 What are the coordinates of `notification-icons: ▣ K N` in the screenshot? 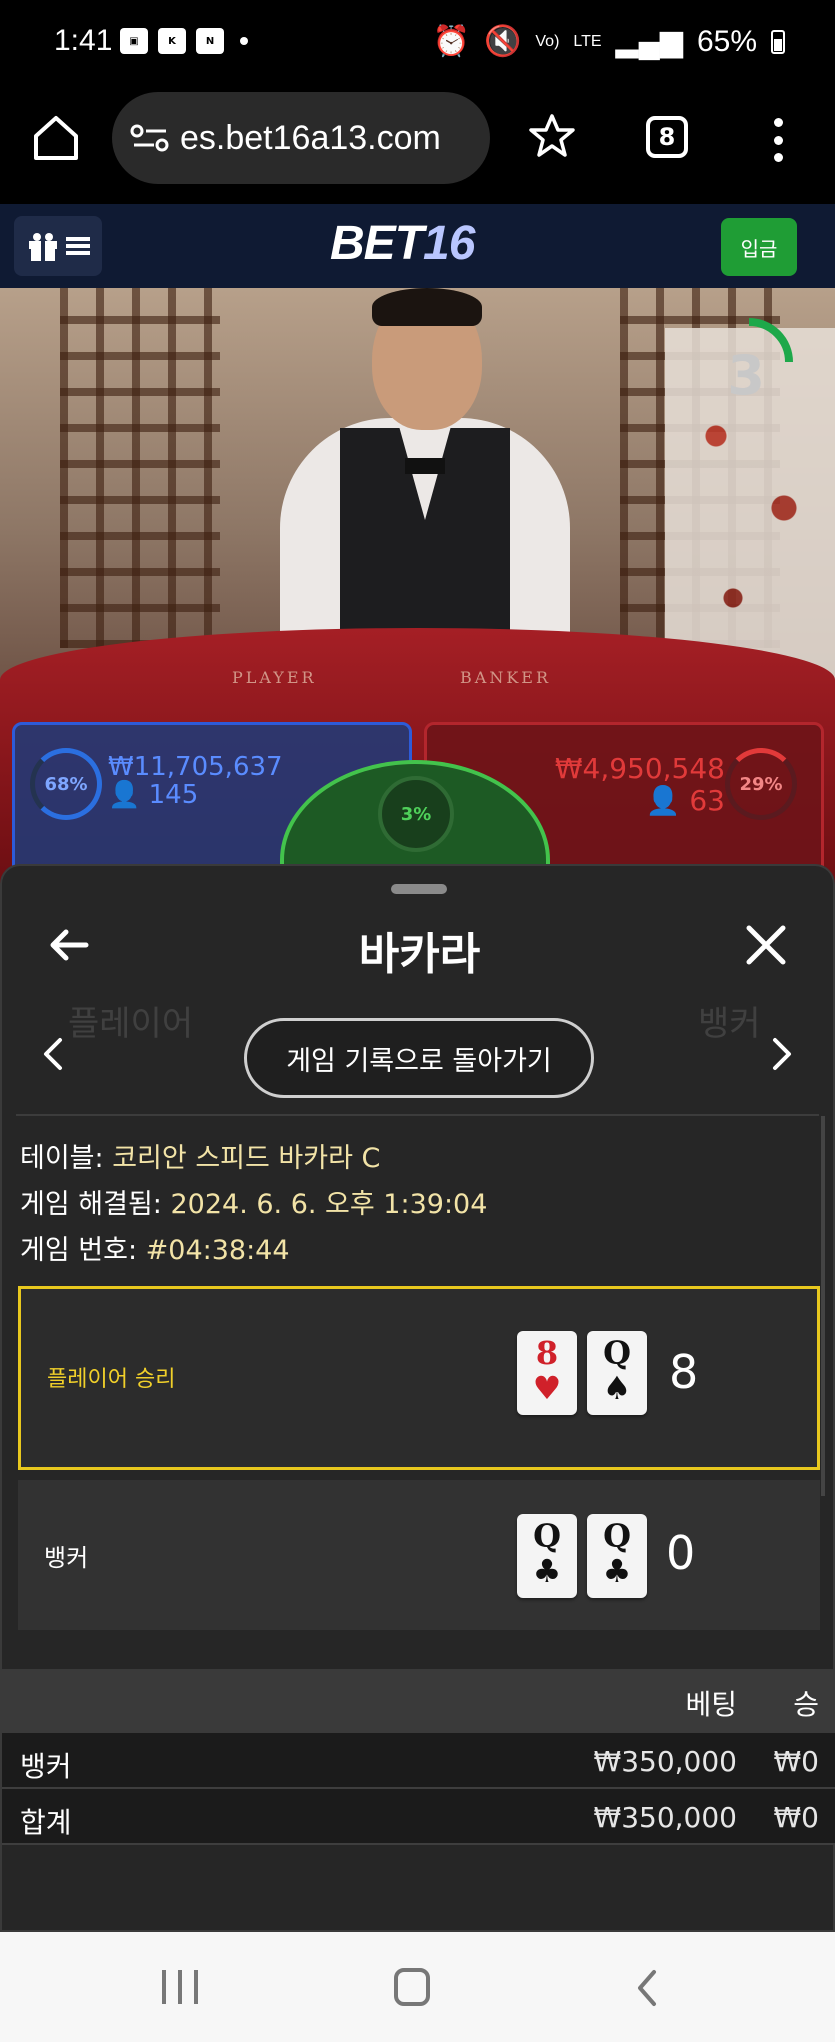 It's located at (184, 41).